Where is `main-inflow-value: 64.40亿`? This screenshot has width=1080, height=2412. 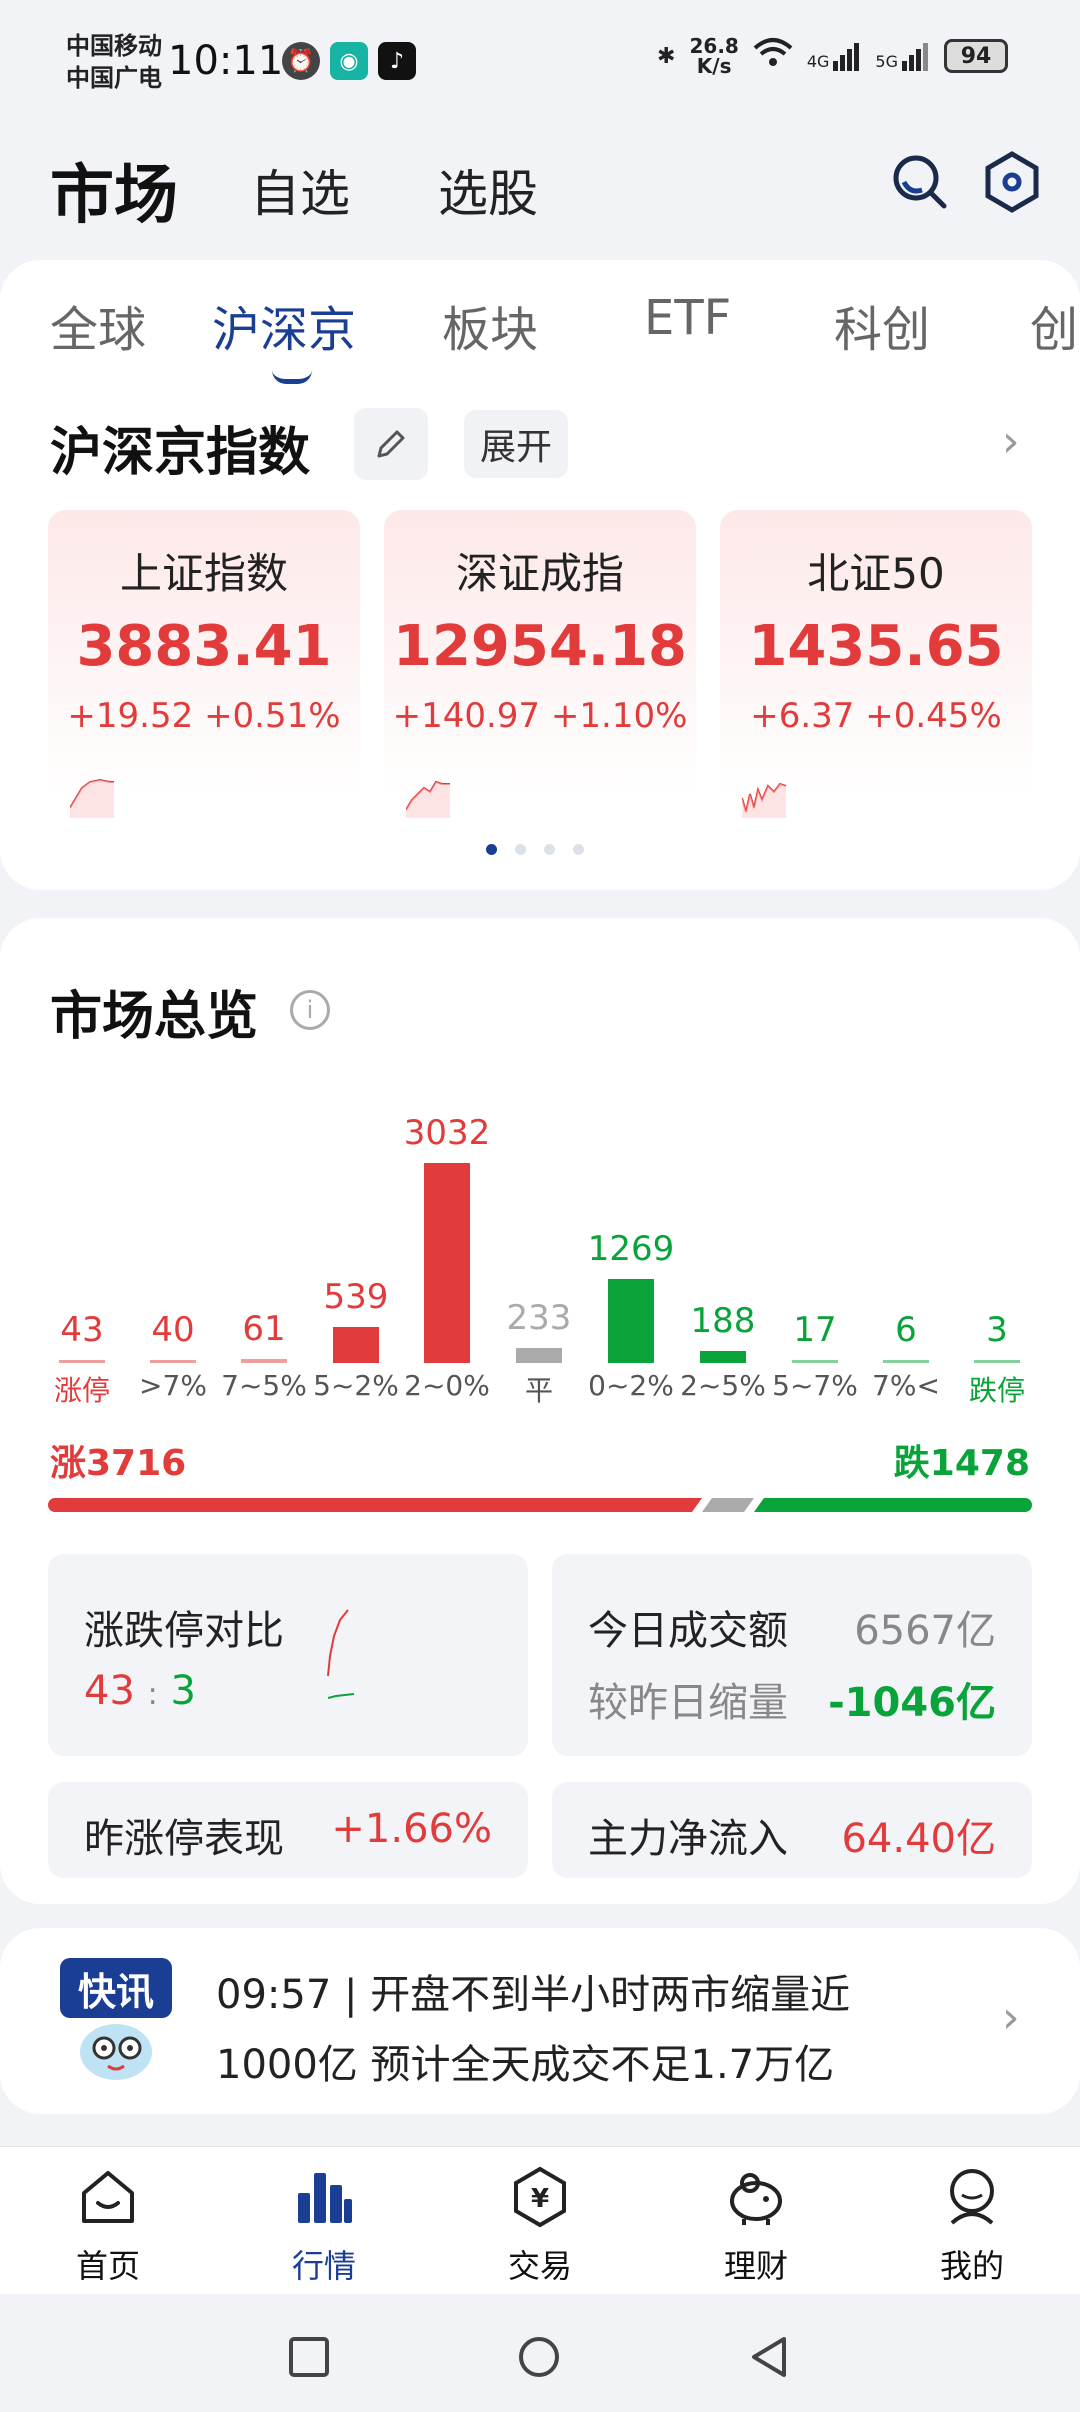
main-inflow-value: 64.40亿 is located at coordinates (918, 1839).